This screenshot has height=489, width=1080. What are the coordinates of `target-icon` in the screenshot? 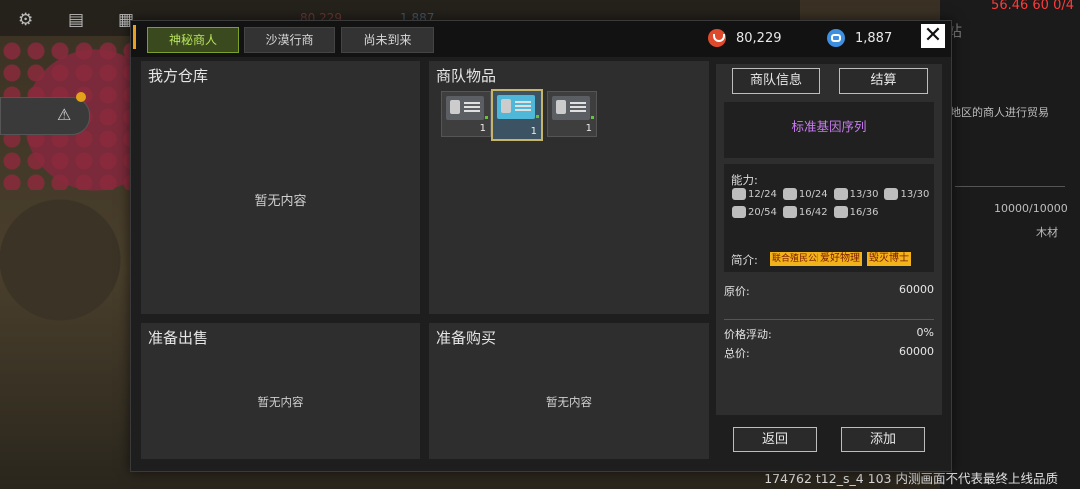 It's located at (840, 212).